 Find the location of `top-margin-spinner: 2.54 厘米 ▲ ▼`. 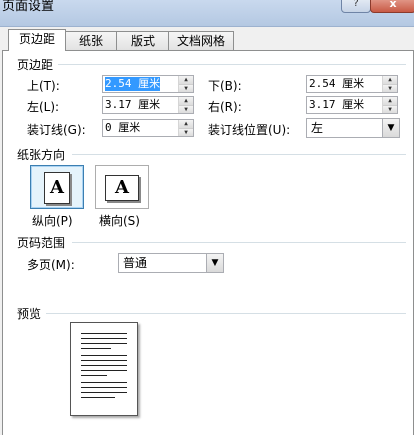

top-margin-spinner: 2.54 厘米 ▲ ▼ is located at coordinates (148, 84).